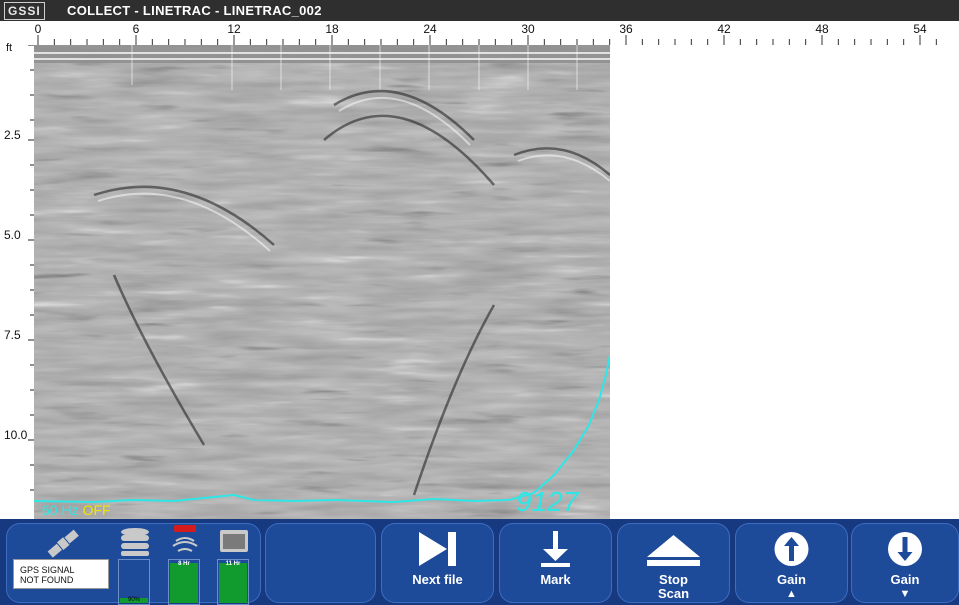 The image size is (959, 605). Describe the element at coordinates (905, 594) in the screenshot. I see `gain-down-arrow: ▼` at that location.